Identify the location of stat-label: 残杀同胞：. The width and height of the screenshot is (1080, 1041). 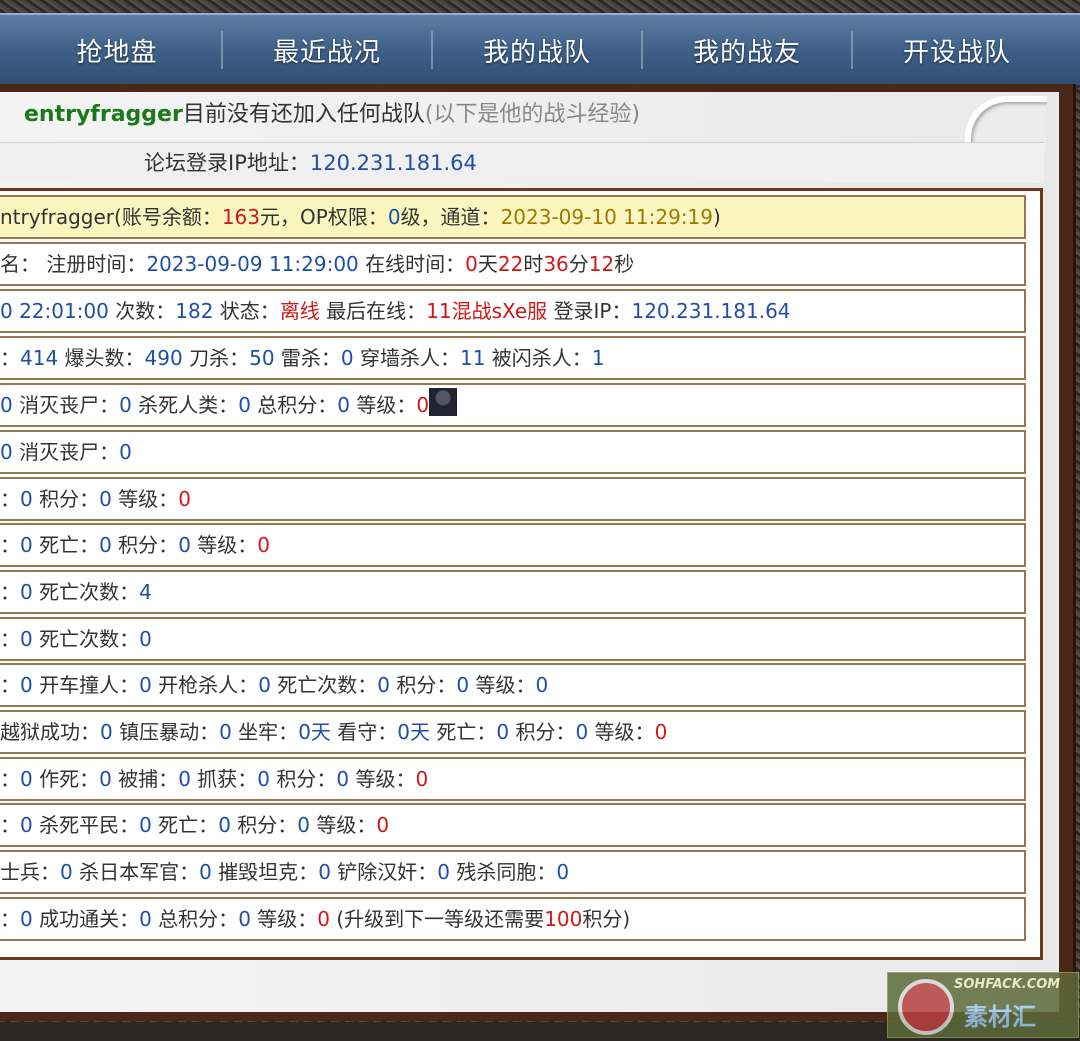
(503, 872).